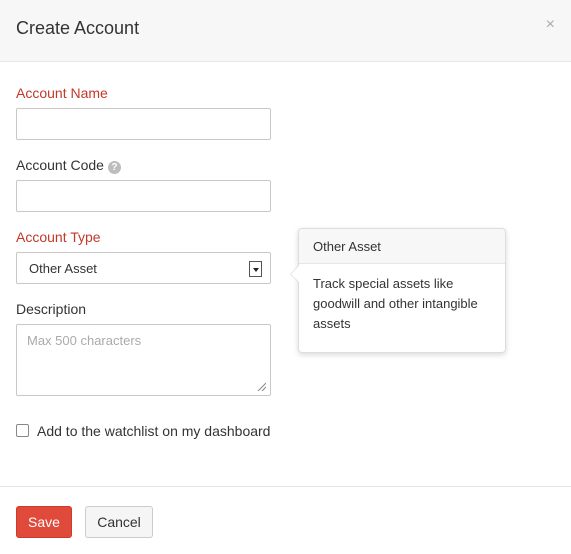  What do you see at coordinates (143, 268) in the screenshot?
I see `account-type-select: Other Asset` at bounding box center [143, 268].